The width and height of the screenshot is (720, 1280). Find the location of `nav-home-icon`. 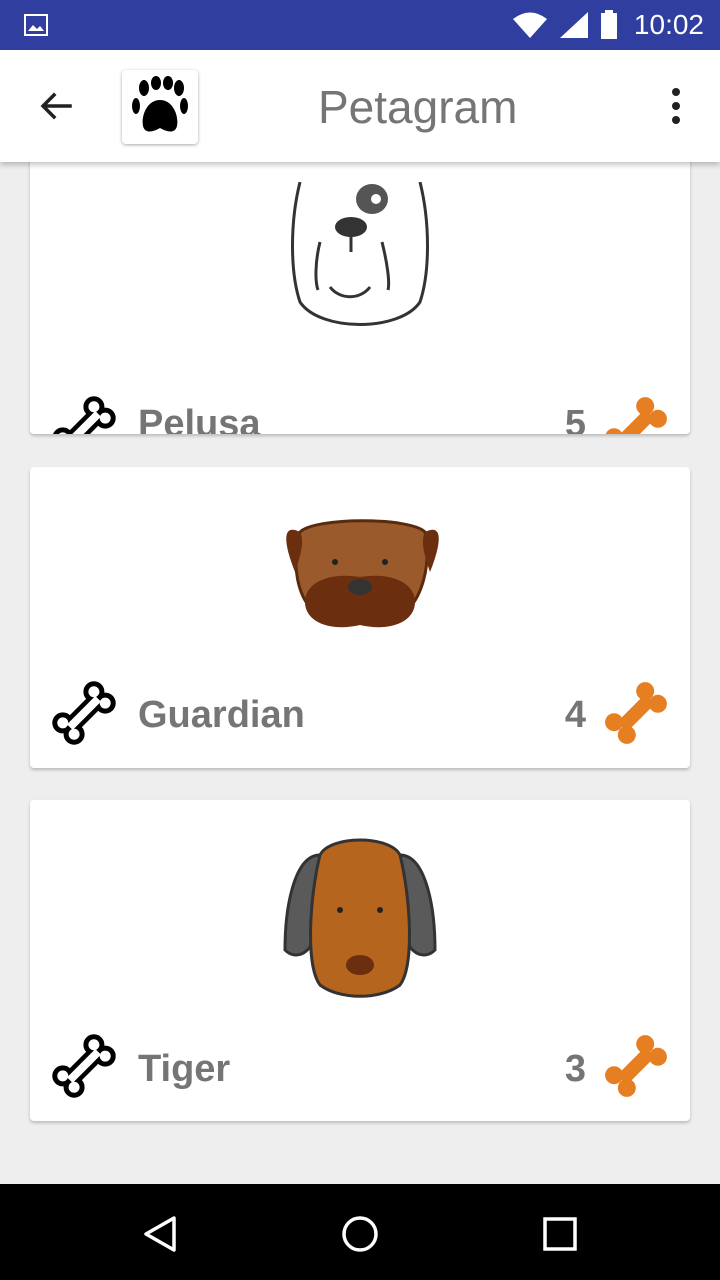

nav-home-icon is located at coordinates (360, 1234).